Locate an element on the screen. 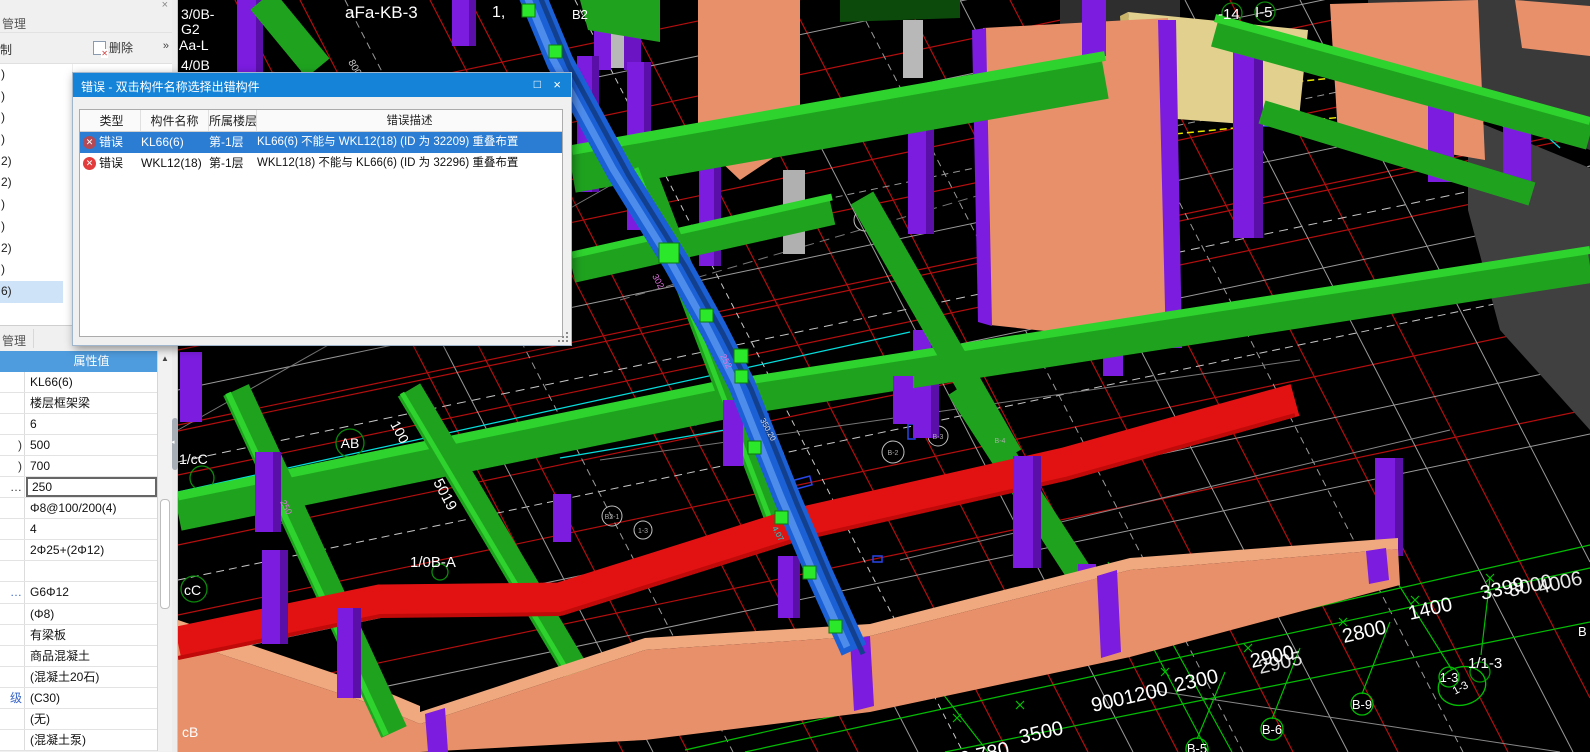 Image resolution: width=1590 pixels, height=752 pixels. column-header-floor: 所属楼层 is located at coordinates (233, 120).